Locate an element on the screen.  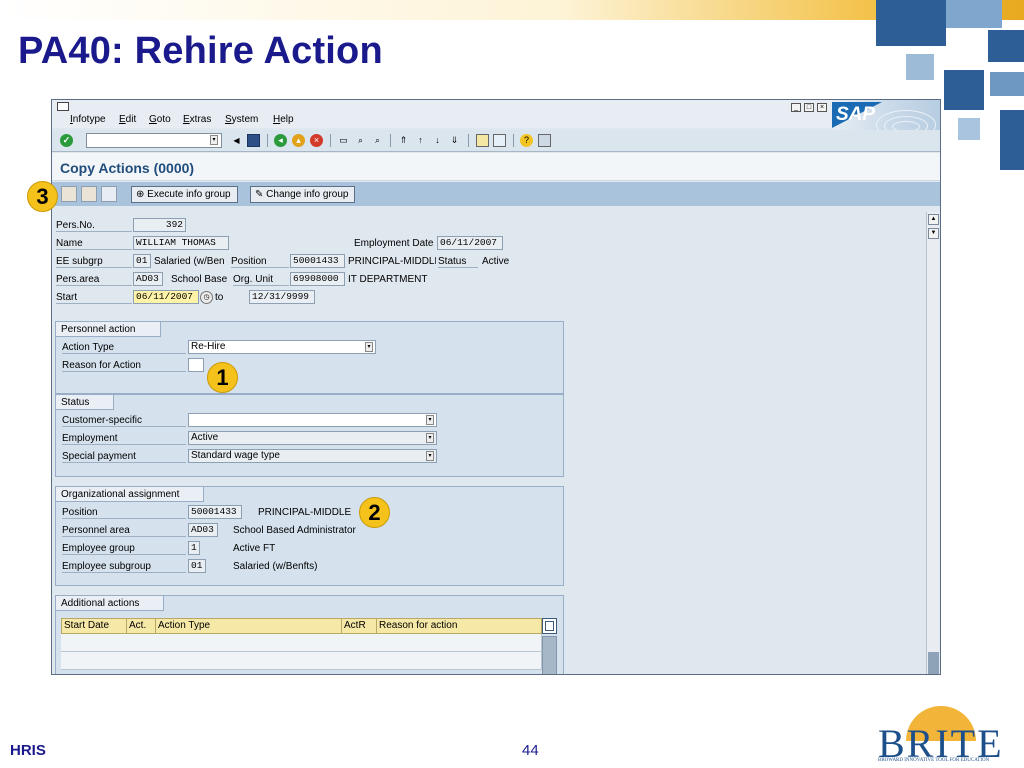
menu-edit: Edit is located at coordinates (127, 119).